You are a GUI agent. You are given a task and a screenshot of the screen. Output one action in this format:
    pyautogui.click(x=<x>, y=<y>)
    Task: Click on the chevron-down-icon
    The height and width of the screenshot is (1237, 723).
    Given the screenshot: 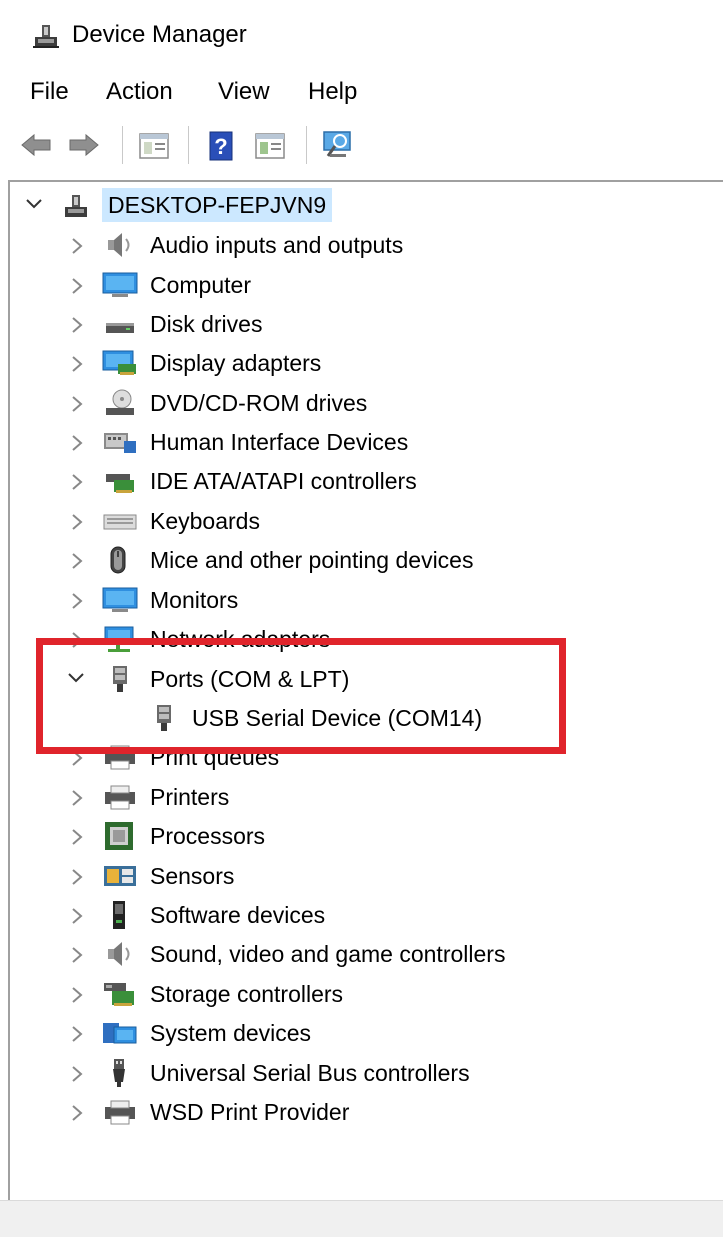 What is the action you would take?
    pyautogui.click(x=34, y=204)
    